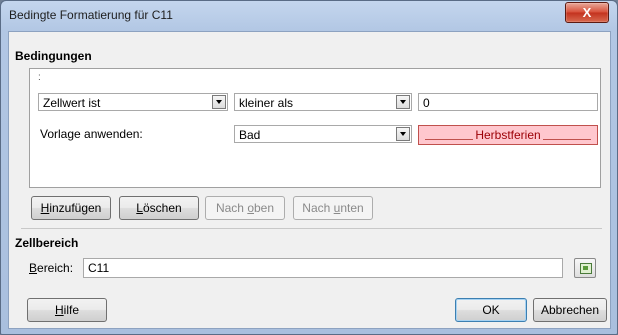 This screenshot has height=335, width=618. I want to click on operator-dropdown: kleiner als, so click(323, 102).